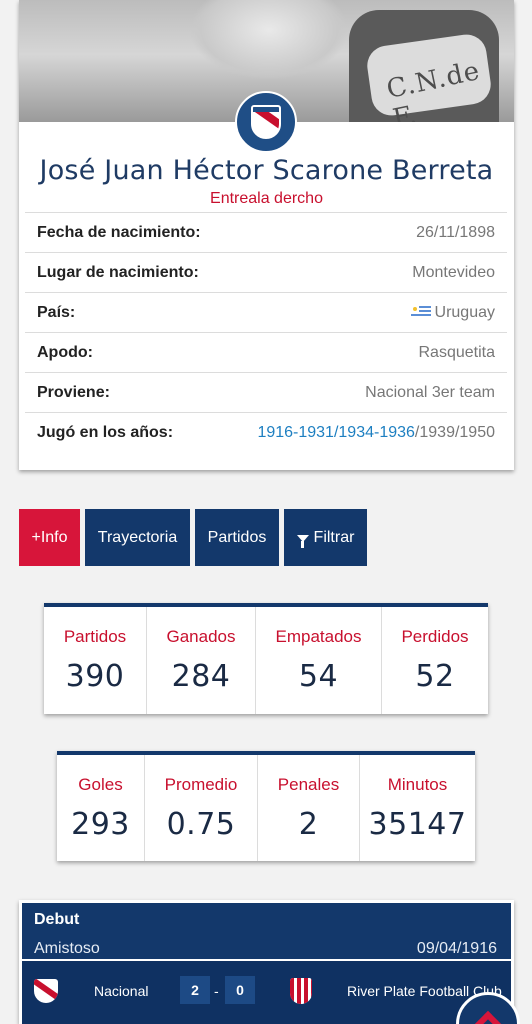 This screenshot has width=532, height=1024. Describe the element at coordinates (266, 392) in the screenshot. I see `info-row-origin: Proviene: Nacional 3er team` at that location.